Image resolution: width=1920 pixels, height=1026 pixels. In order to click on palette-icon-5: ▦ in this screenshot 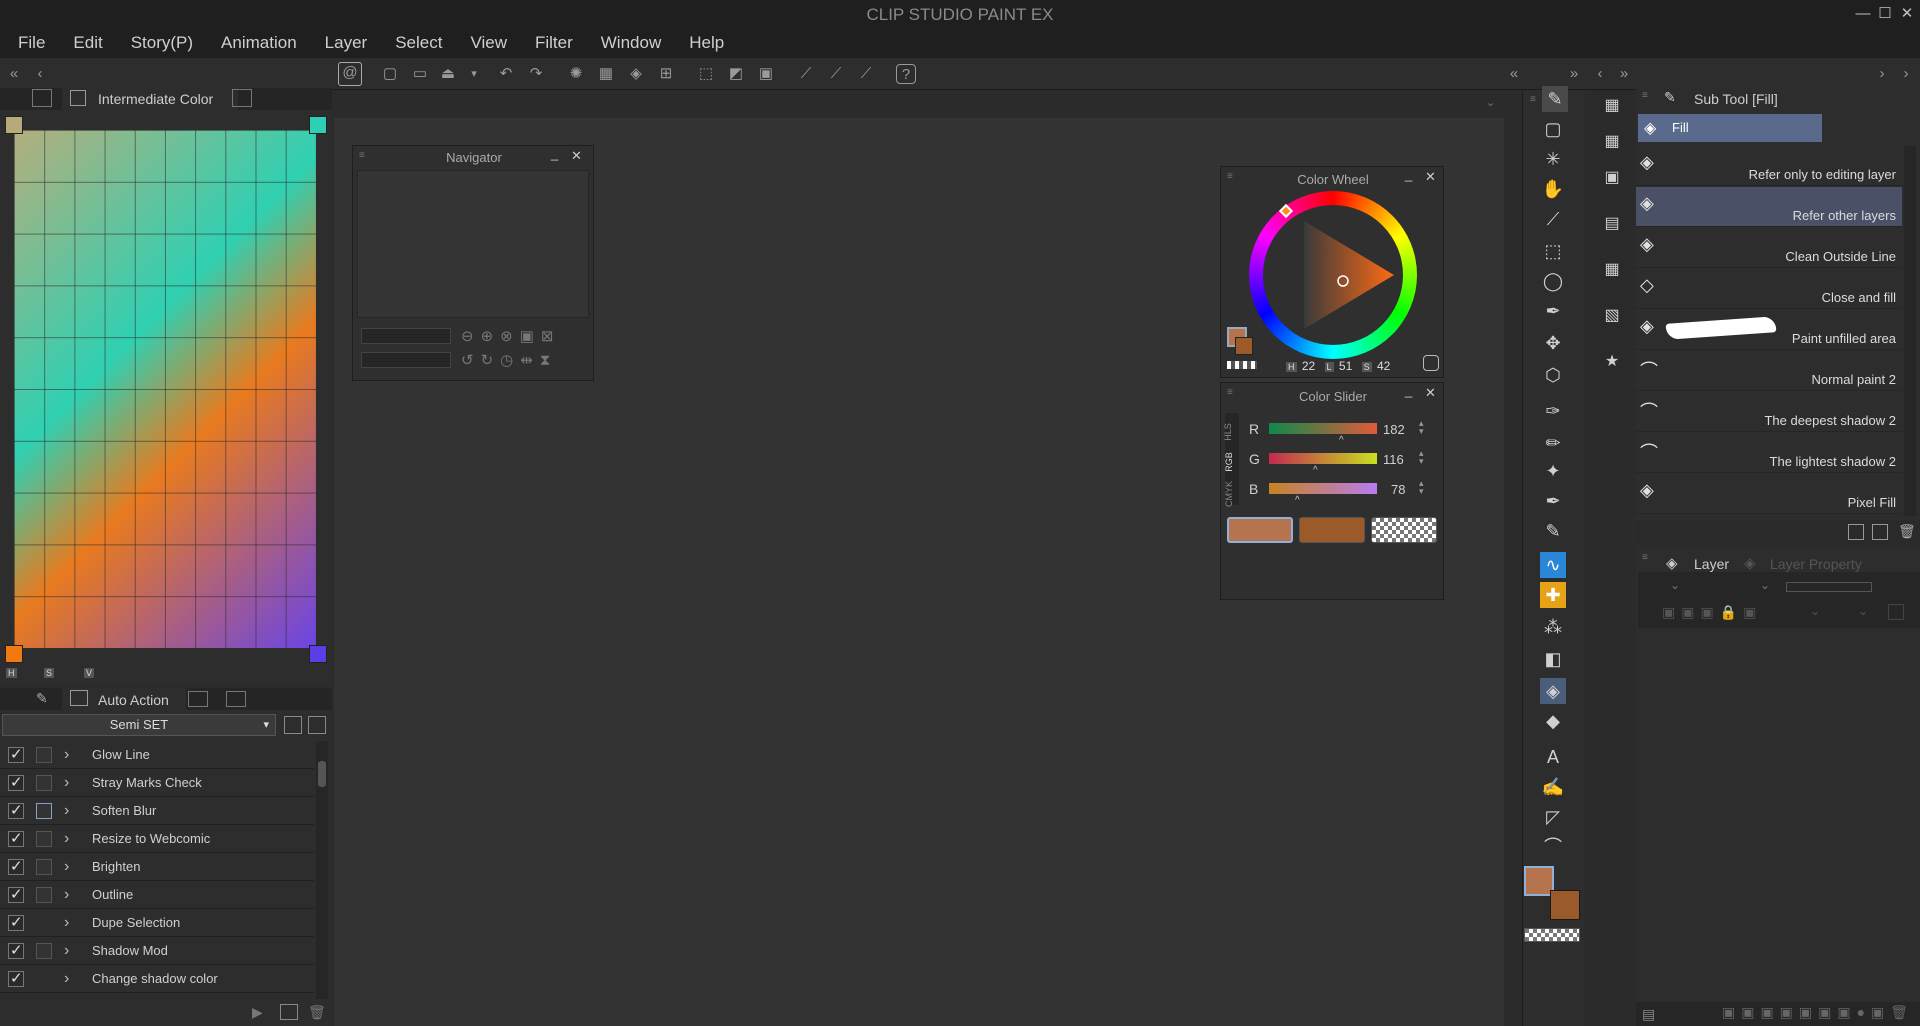, I will do `click(1612, 270)`.